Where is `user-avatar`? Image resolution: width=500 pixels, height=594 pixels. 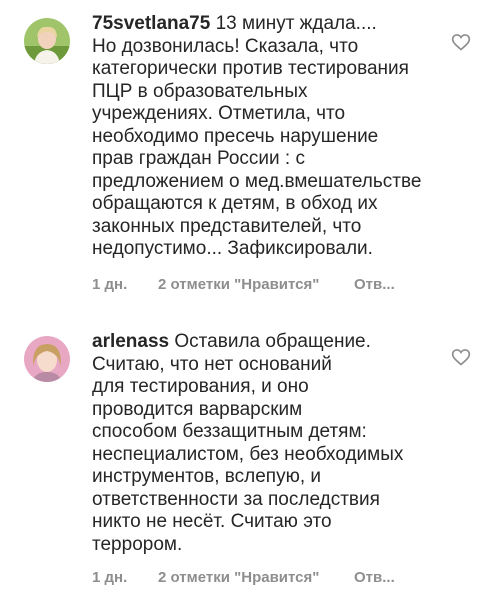 user-avatar is located at coordinates (47, 359).